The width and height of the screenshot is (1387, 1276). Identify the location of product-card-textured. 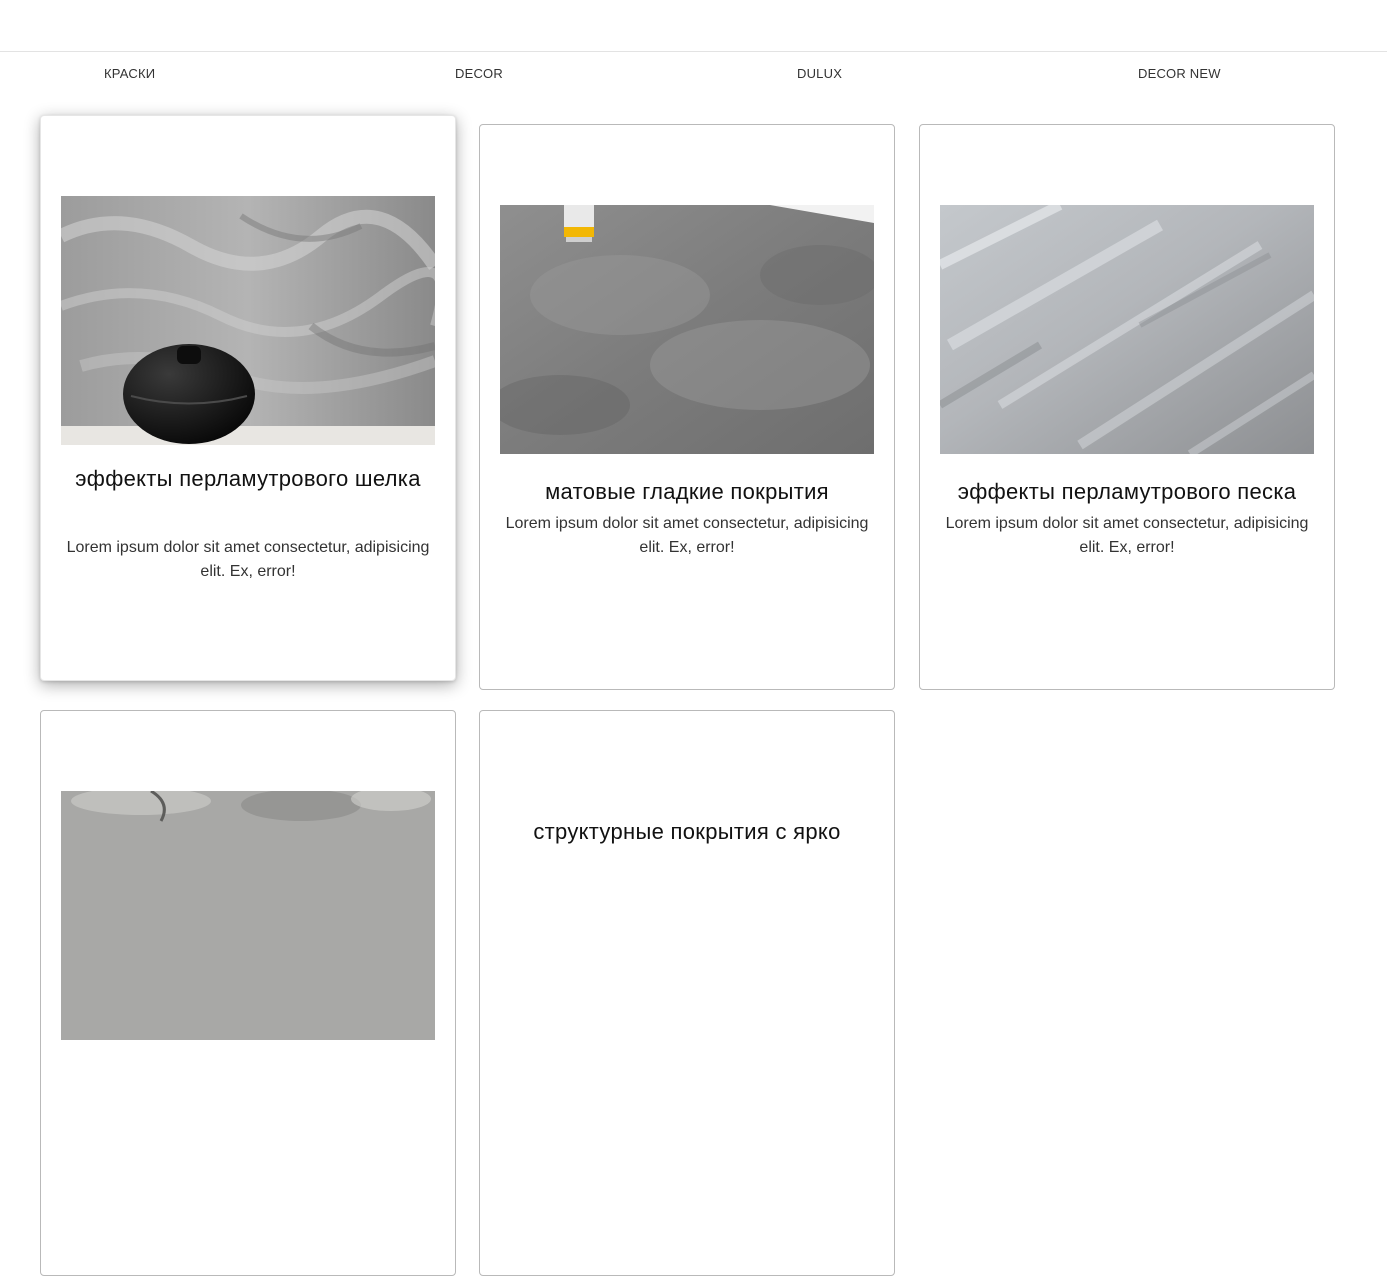
(248, 993).